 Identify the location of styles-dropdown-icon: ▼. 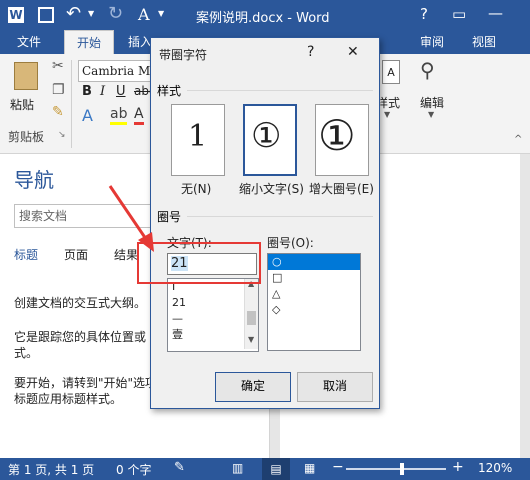
(387, 114).